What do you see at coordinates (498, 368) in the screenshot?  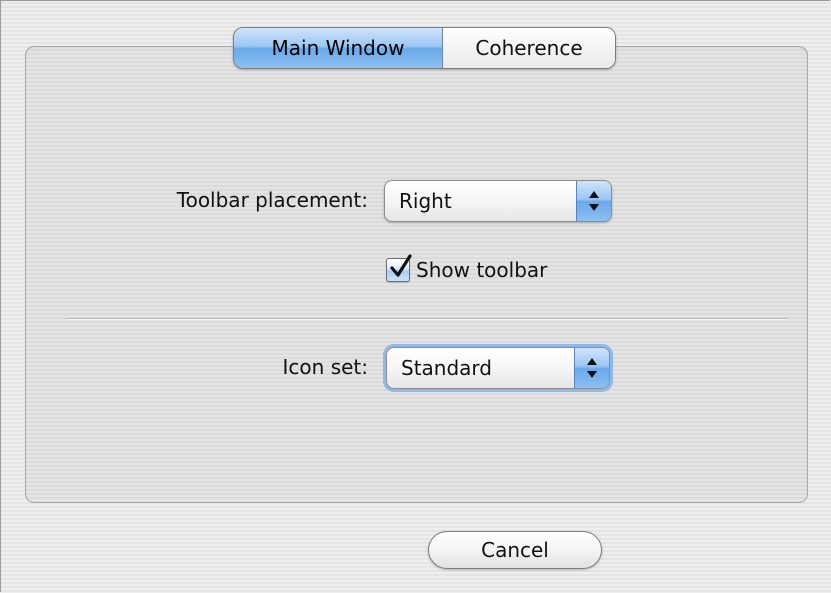 I see `icon-set-popup: Standard` at bounding box center [498, 368].